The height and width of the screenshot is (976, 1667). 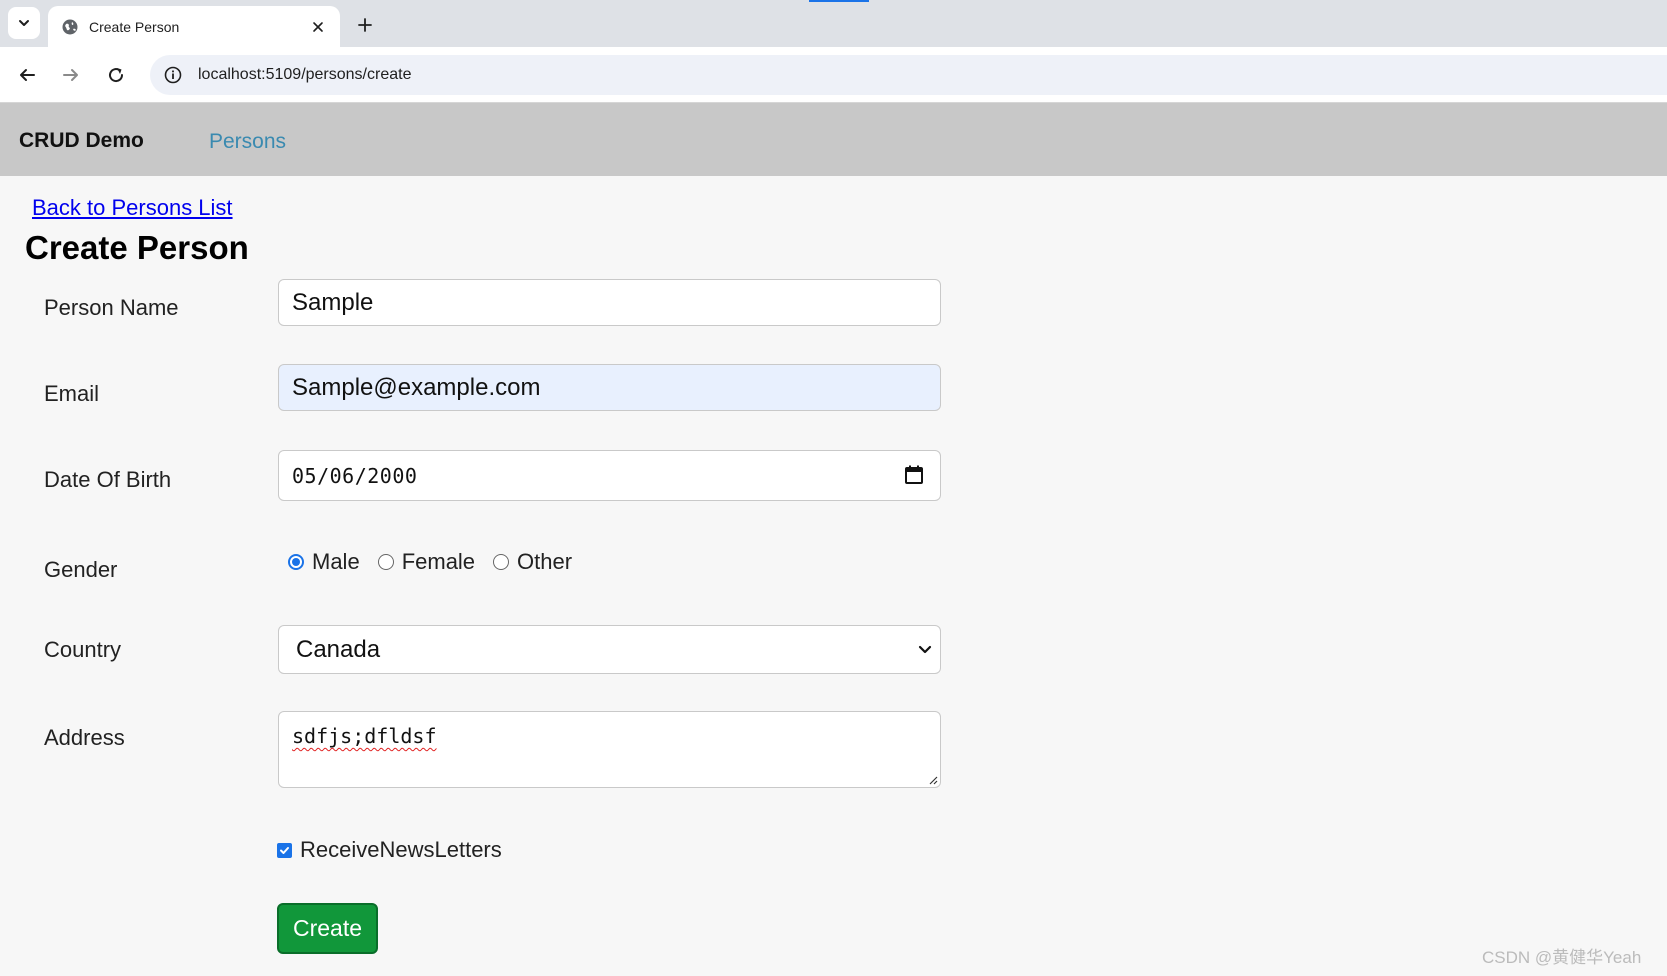 What do you see at coordinates (327, 928) in the screenshot?
I see `create-button: Create` at bounding box center [327, 928].